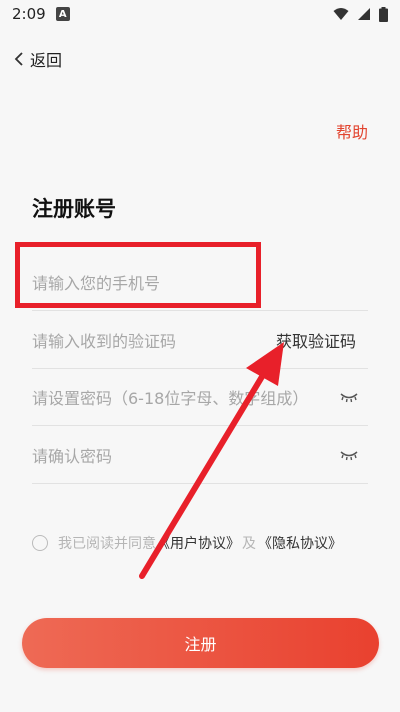 This screenshot has height=712, width=400. I want to click on confirm-placeholder: 请确认密码, so click(72, 456).